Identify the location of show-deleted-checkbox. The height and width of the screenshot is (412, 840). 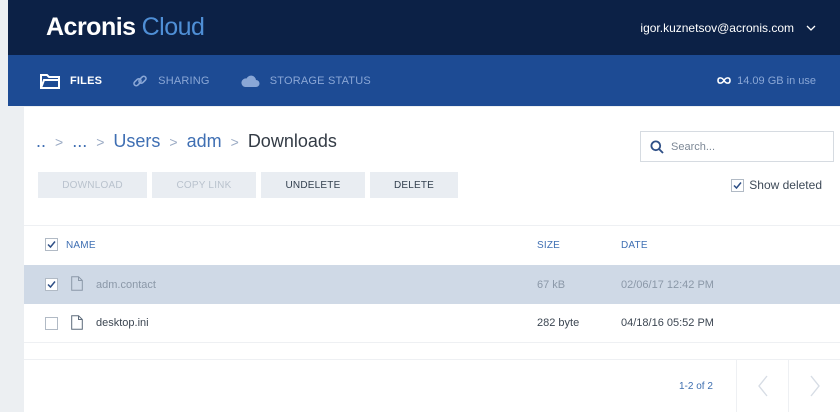
(738, 185).